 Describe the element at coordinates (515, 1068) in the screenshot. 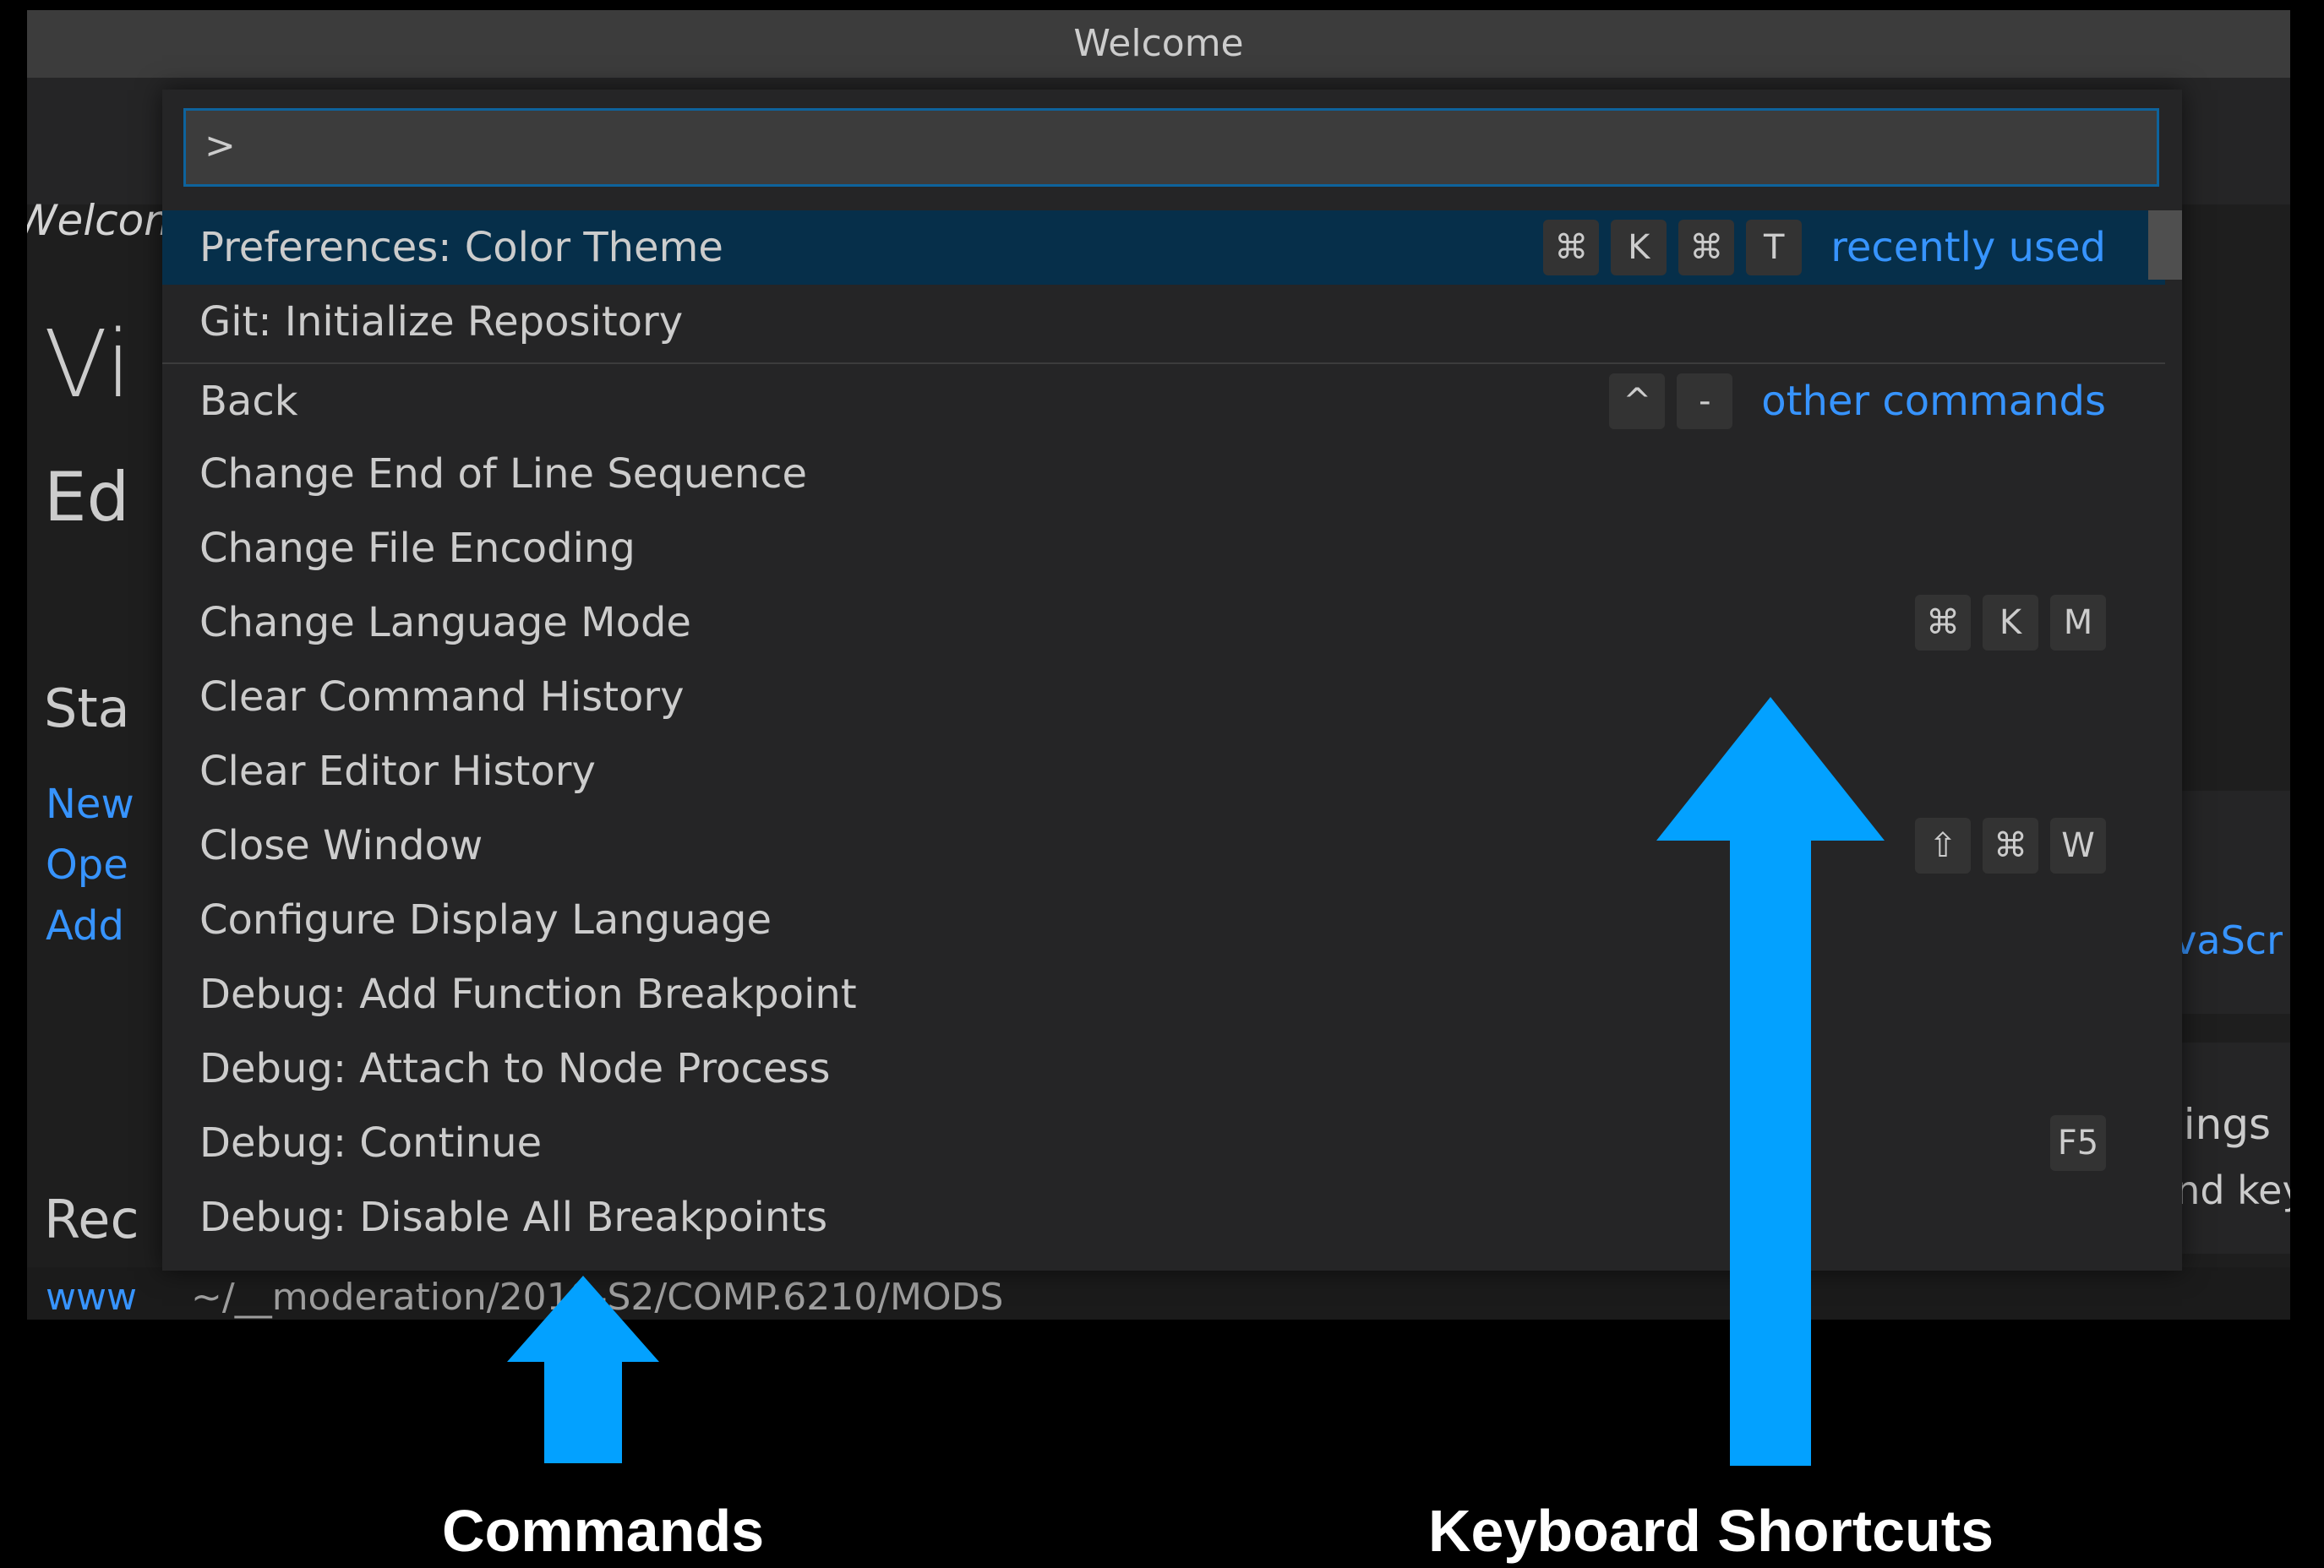

I see `command-label: Debug: Attach to Node Process` at that location.